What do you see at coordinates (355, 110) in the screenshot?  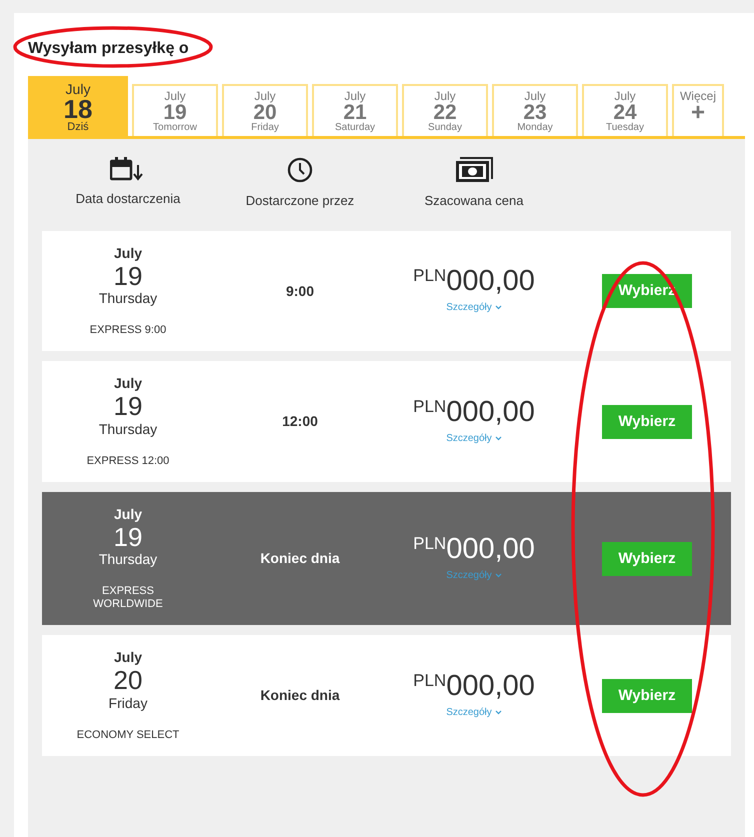 I see `date-tab: July 21 Saturday` at bounding box center [355, 110].